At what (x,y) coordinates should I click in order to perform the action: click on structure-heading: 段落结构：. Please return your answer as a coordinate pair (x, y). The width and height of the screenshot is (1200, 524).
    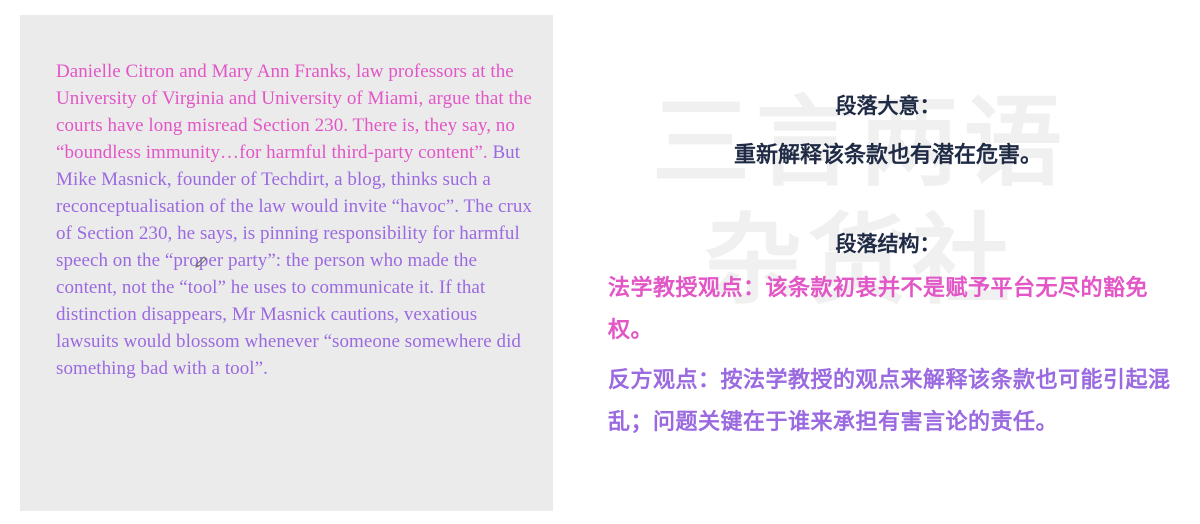
    Looking at the image, I should click on (888, 243).